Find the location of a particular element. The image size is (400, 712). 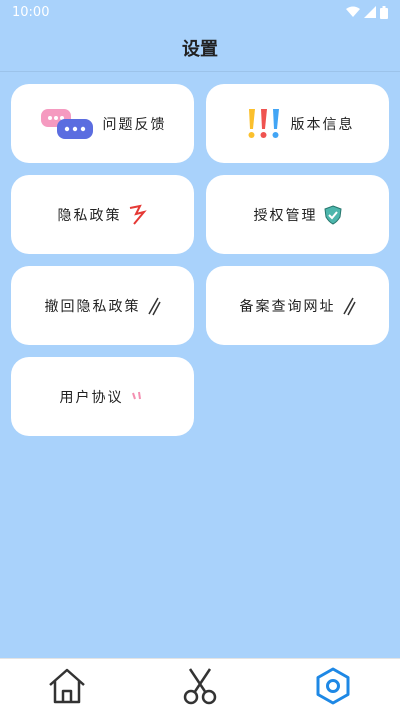

status-icons is located at coordinates (367, 12).